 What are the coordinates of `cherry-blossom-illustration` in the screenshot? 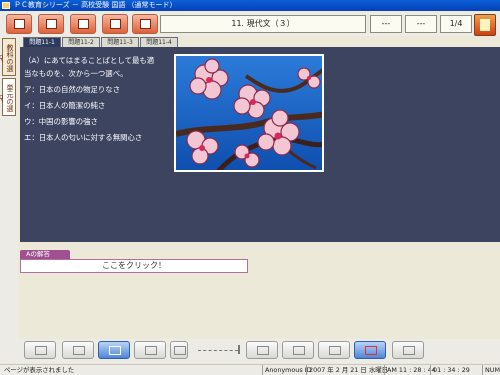 It's located at (249, 114).